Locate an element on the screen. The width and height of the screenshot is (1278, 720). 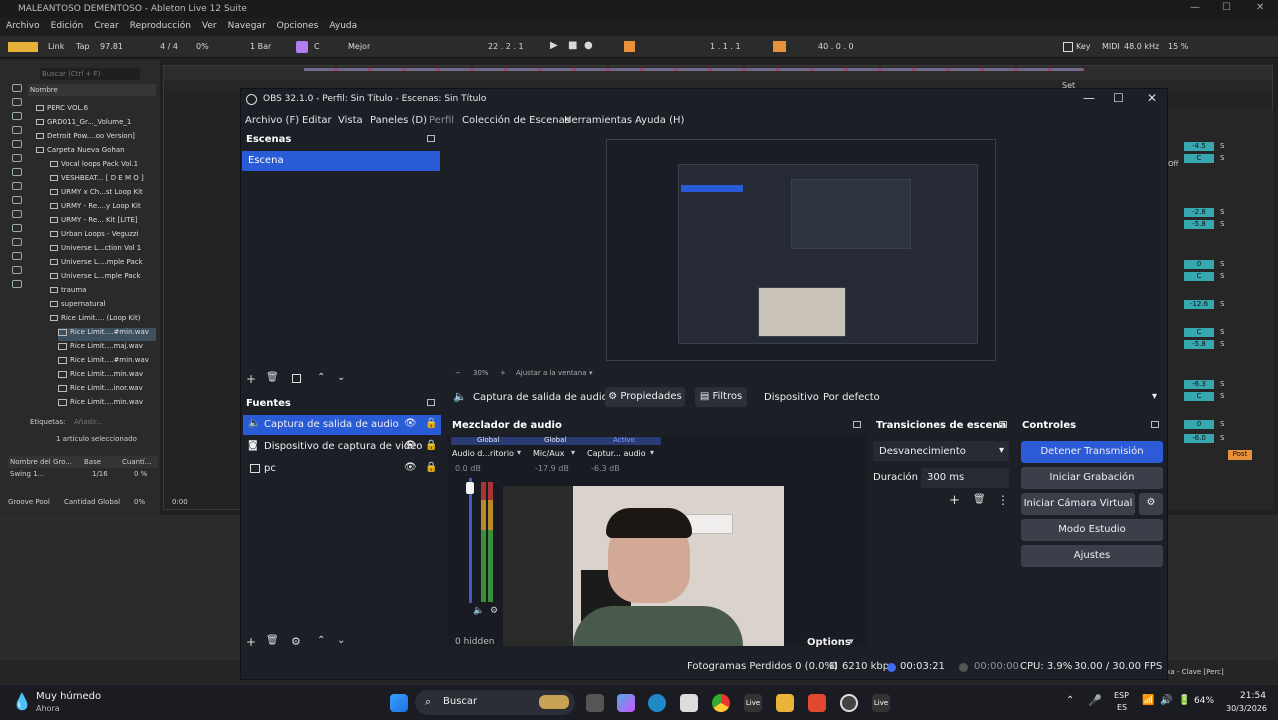
add-source-icon: + is located at coordinates (251, 642).